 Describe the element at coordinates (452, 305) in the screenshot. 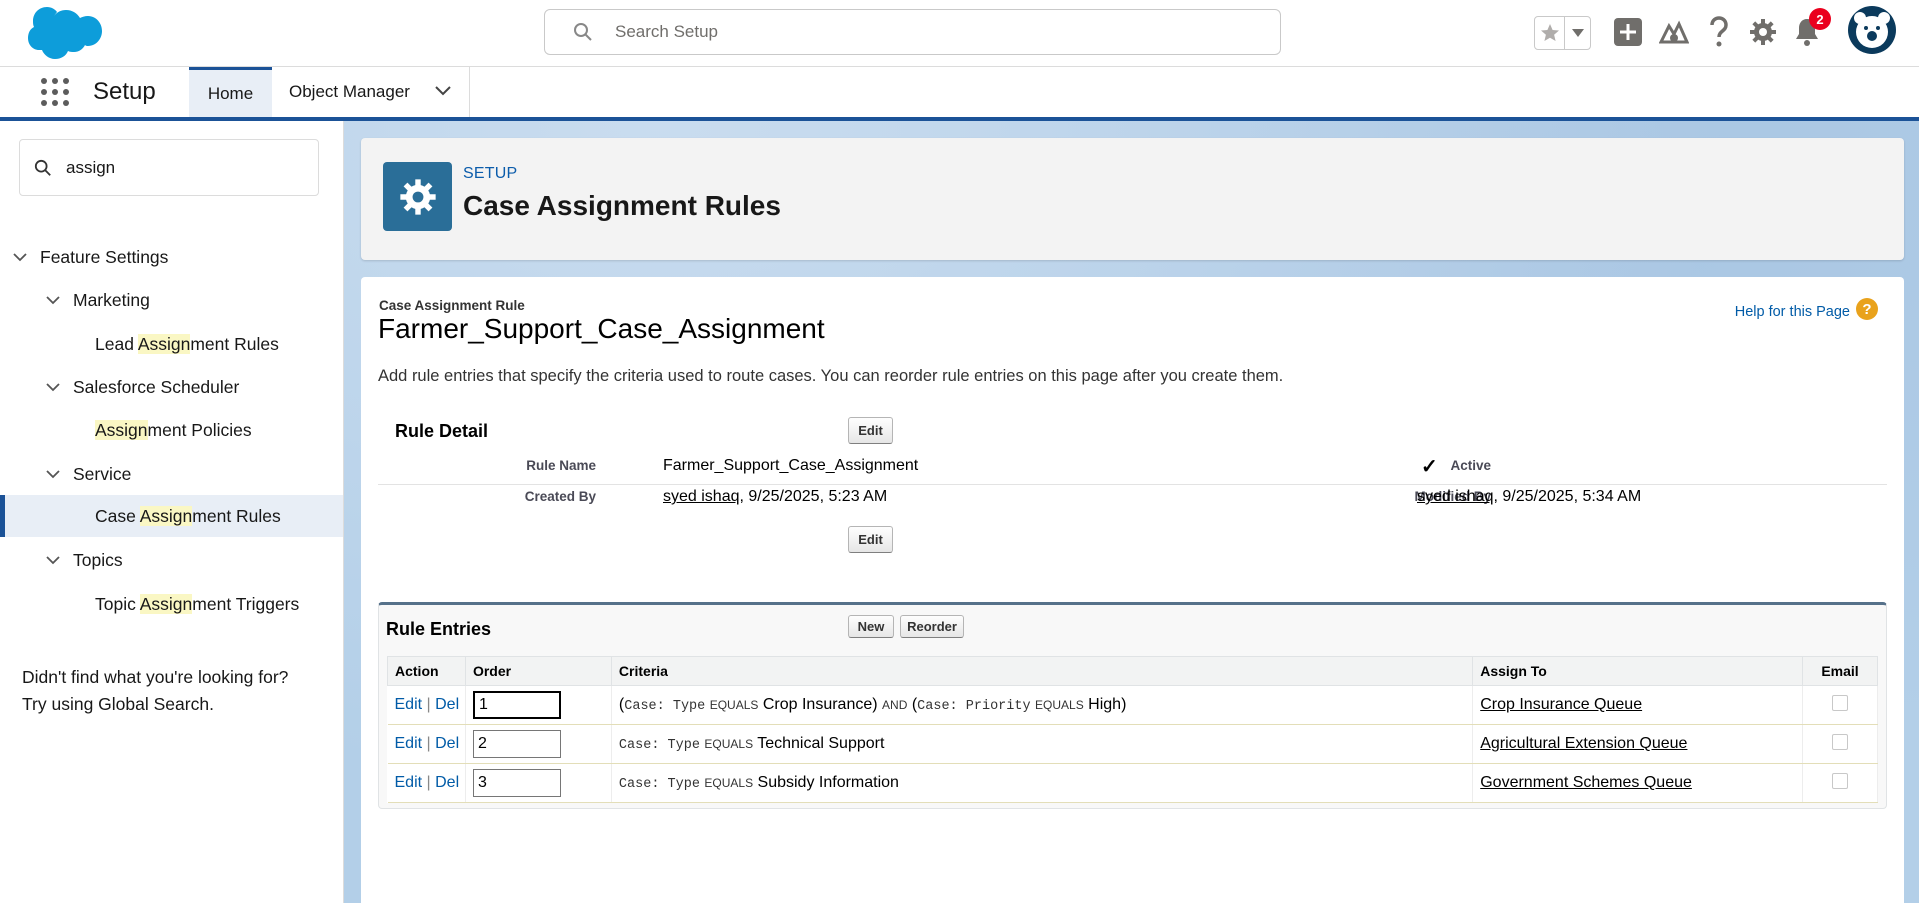

I see `record-type-label: Case Assignment Rule` at that location.